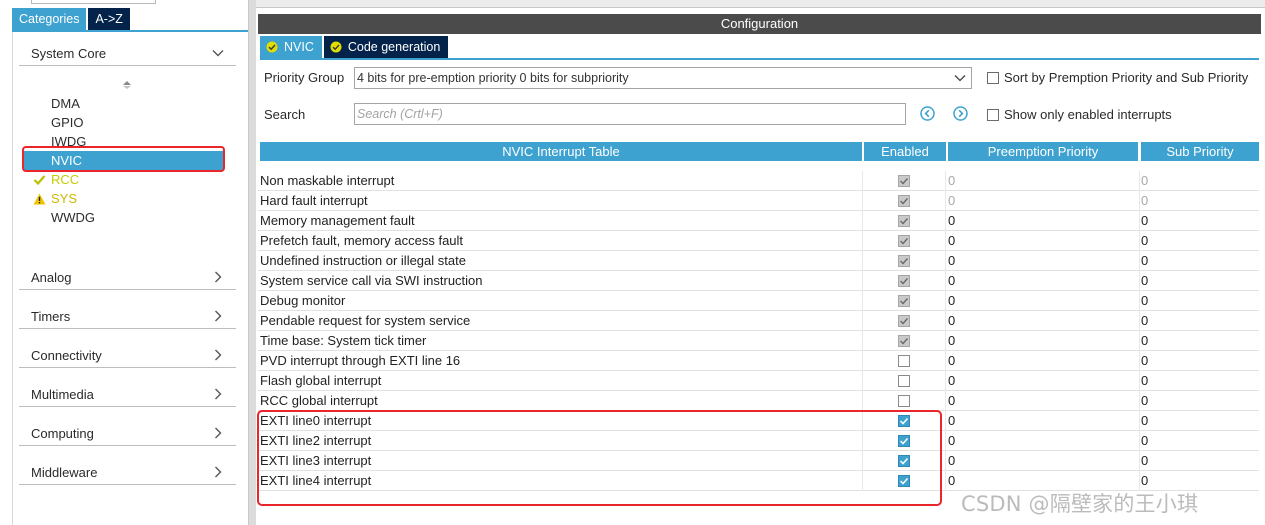  Describe the element at coordinates (758, 241) in the screenshot. I see `table-row: Prefetch fault, memory access fault 0 0` at that location.